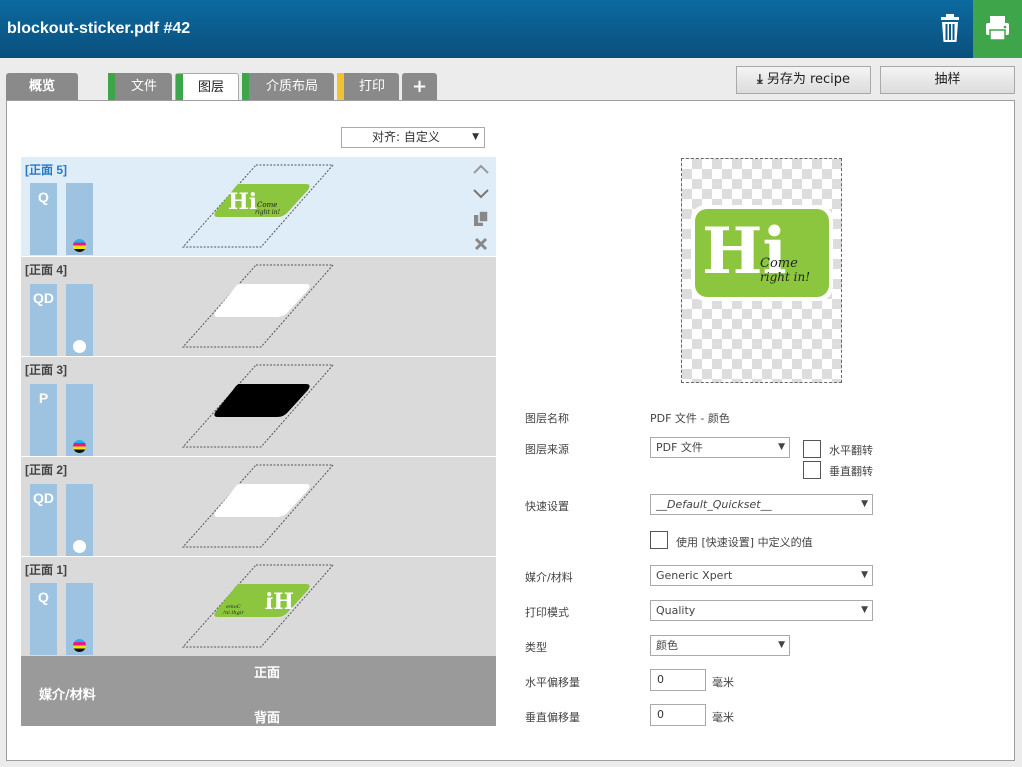 The height and width of the screenshot is (767, 1022). What do you see at coordinates (660, 679) in the screenshot?
I see `horizontal-offset-value: 0` at bounding box center [660, 679].